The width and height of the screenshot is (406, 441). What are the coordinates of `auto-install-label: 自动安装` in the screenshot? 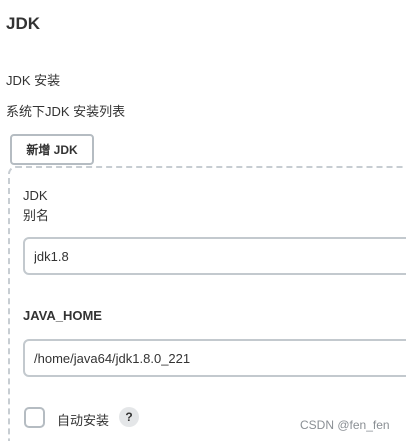 It's located at (83, 419).